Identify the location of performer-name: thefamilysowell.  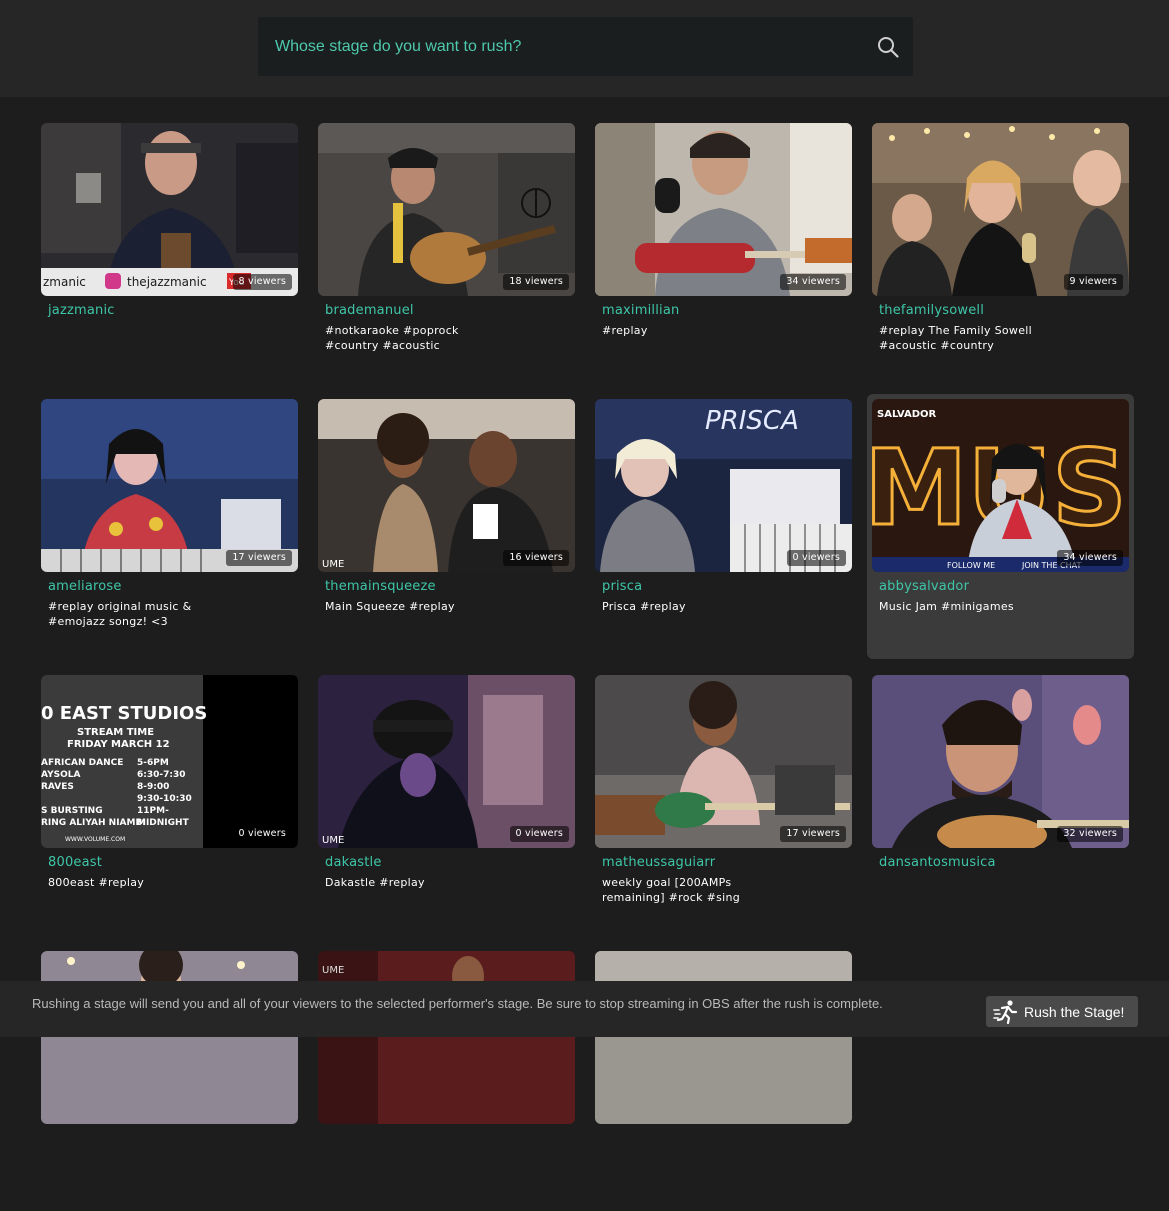
(931, 310).